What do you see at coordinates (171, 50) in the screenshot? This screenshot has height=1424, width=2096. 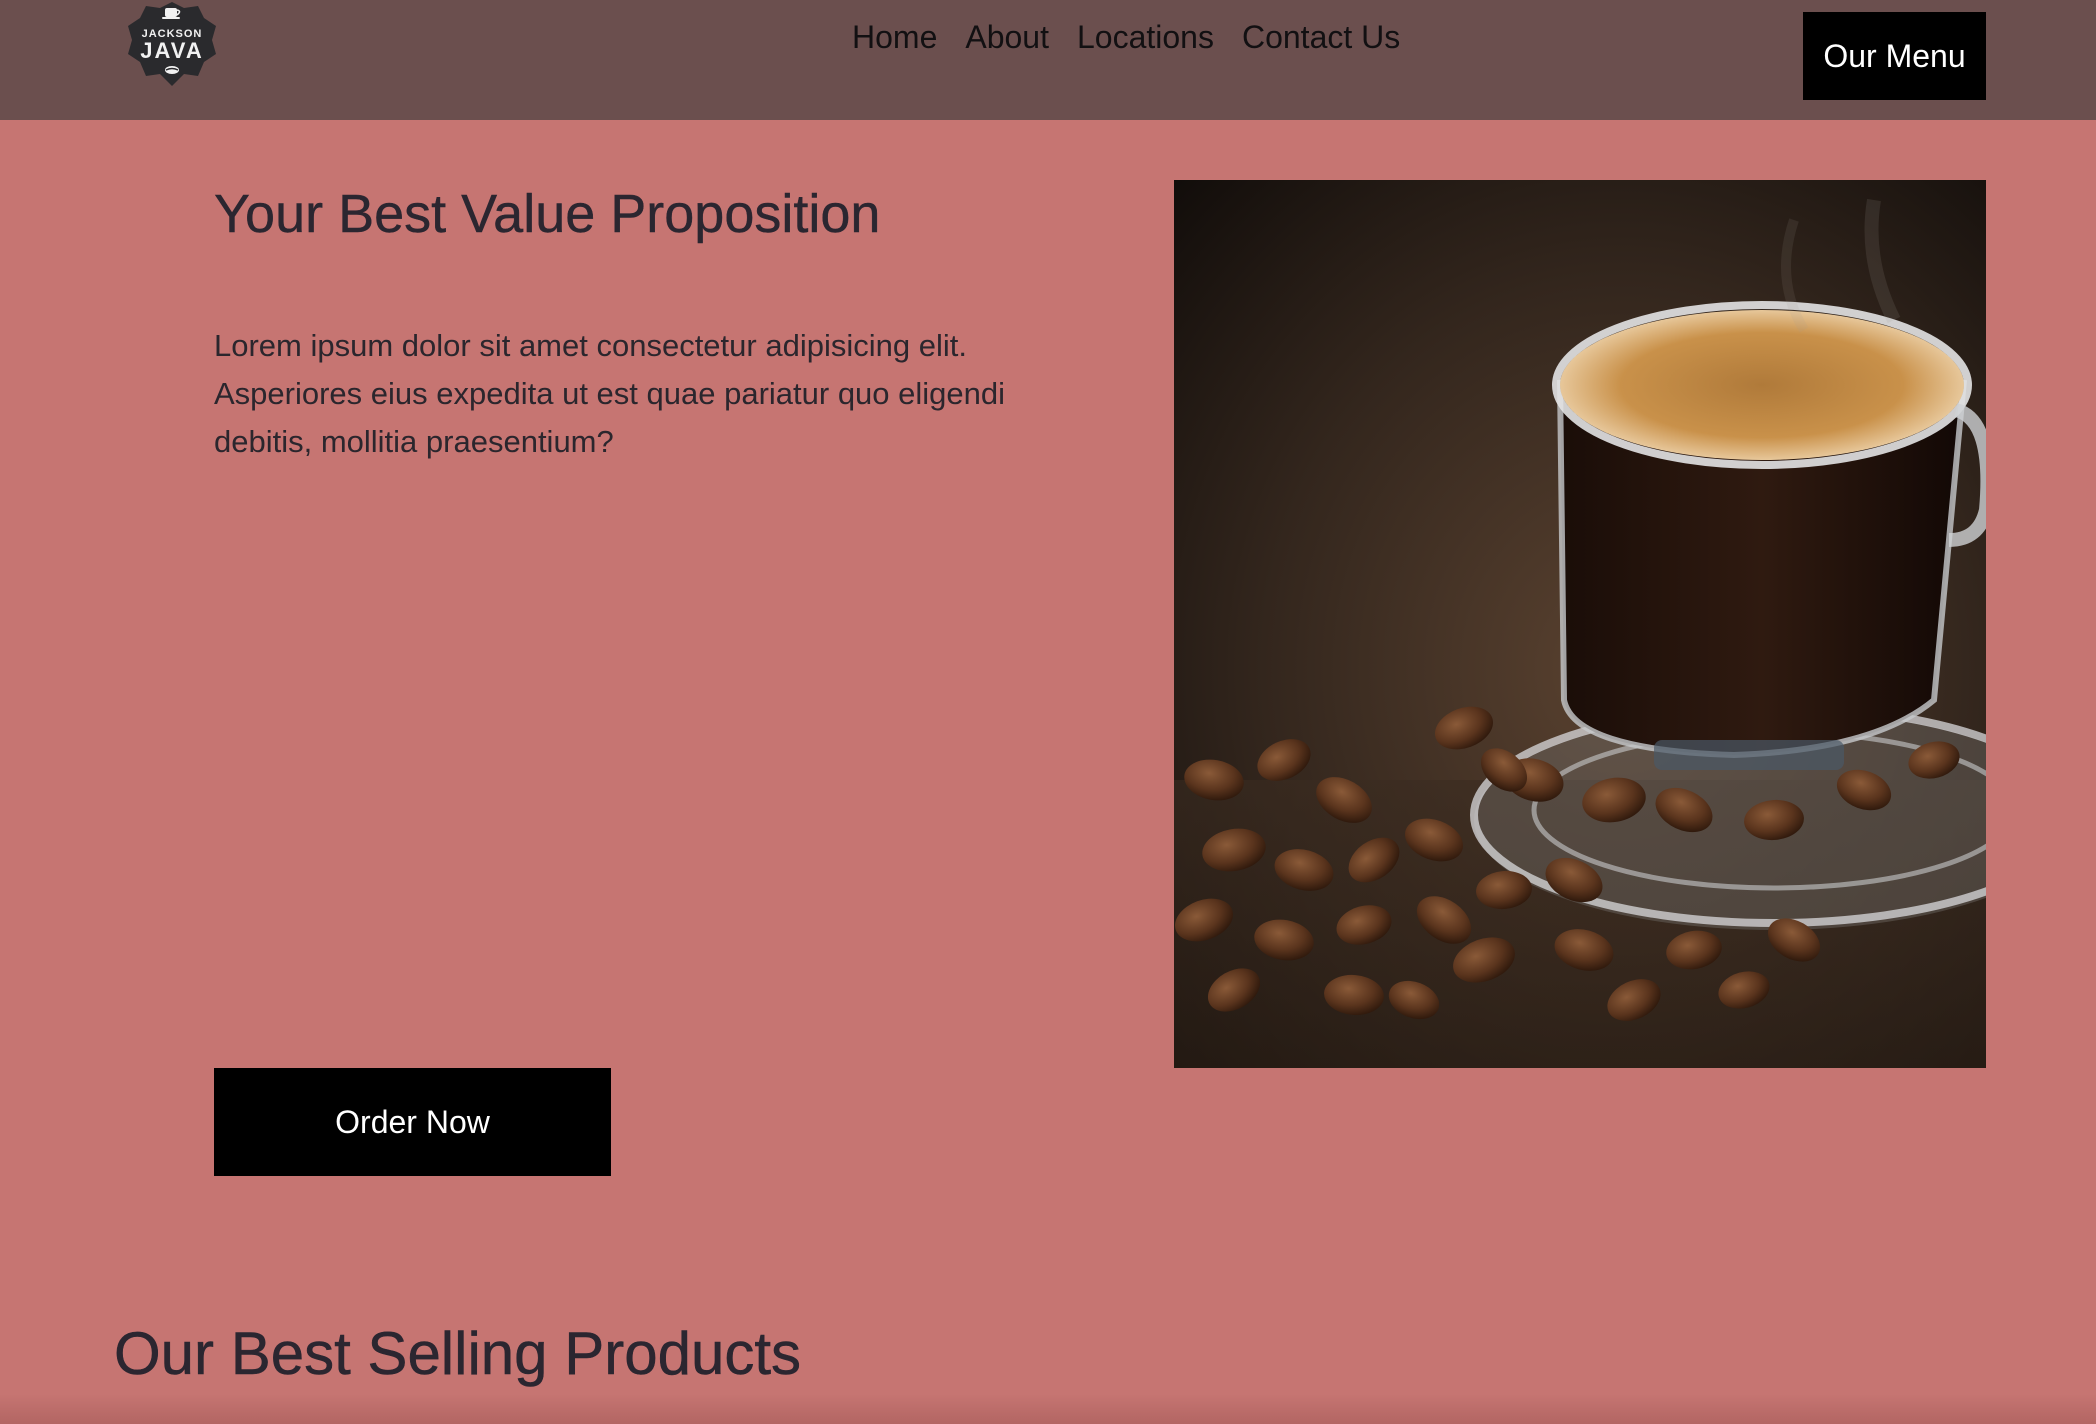 I see `svg-text: JAVA` at bounding box center [171, 50].